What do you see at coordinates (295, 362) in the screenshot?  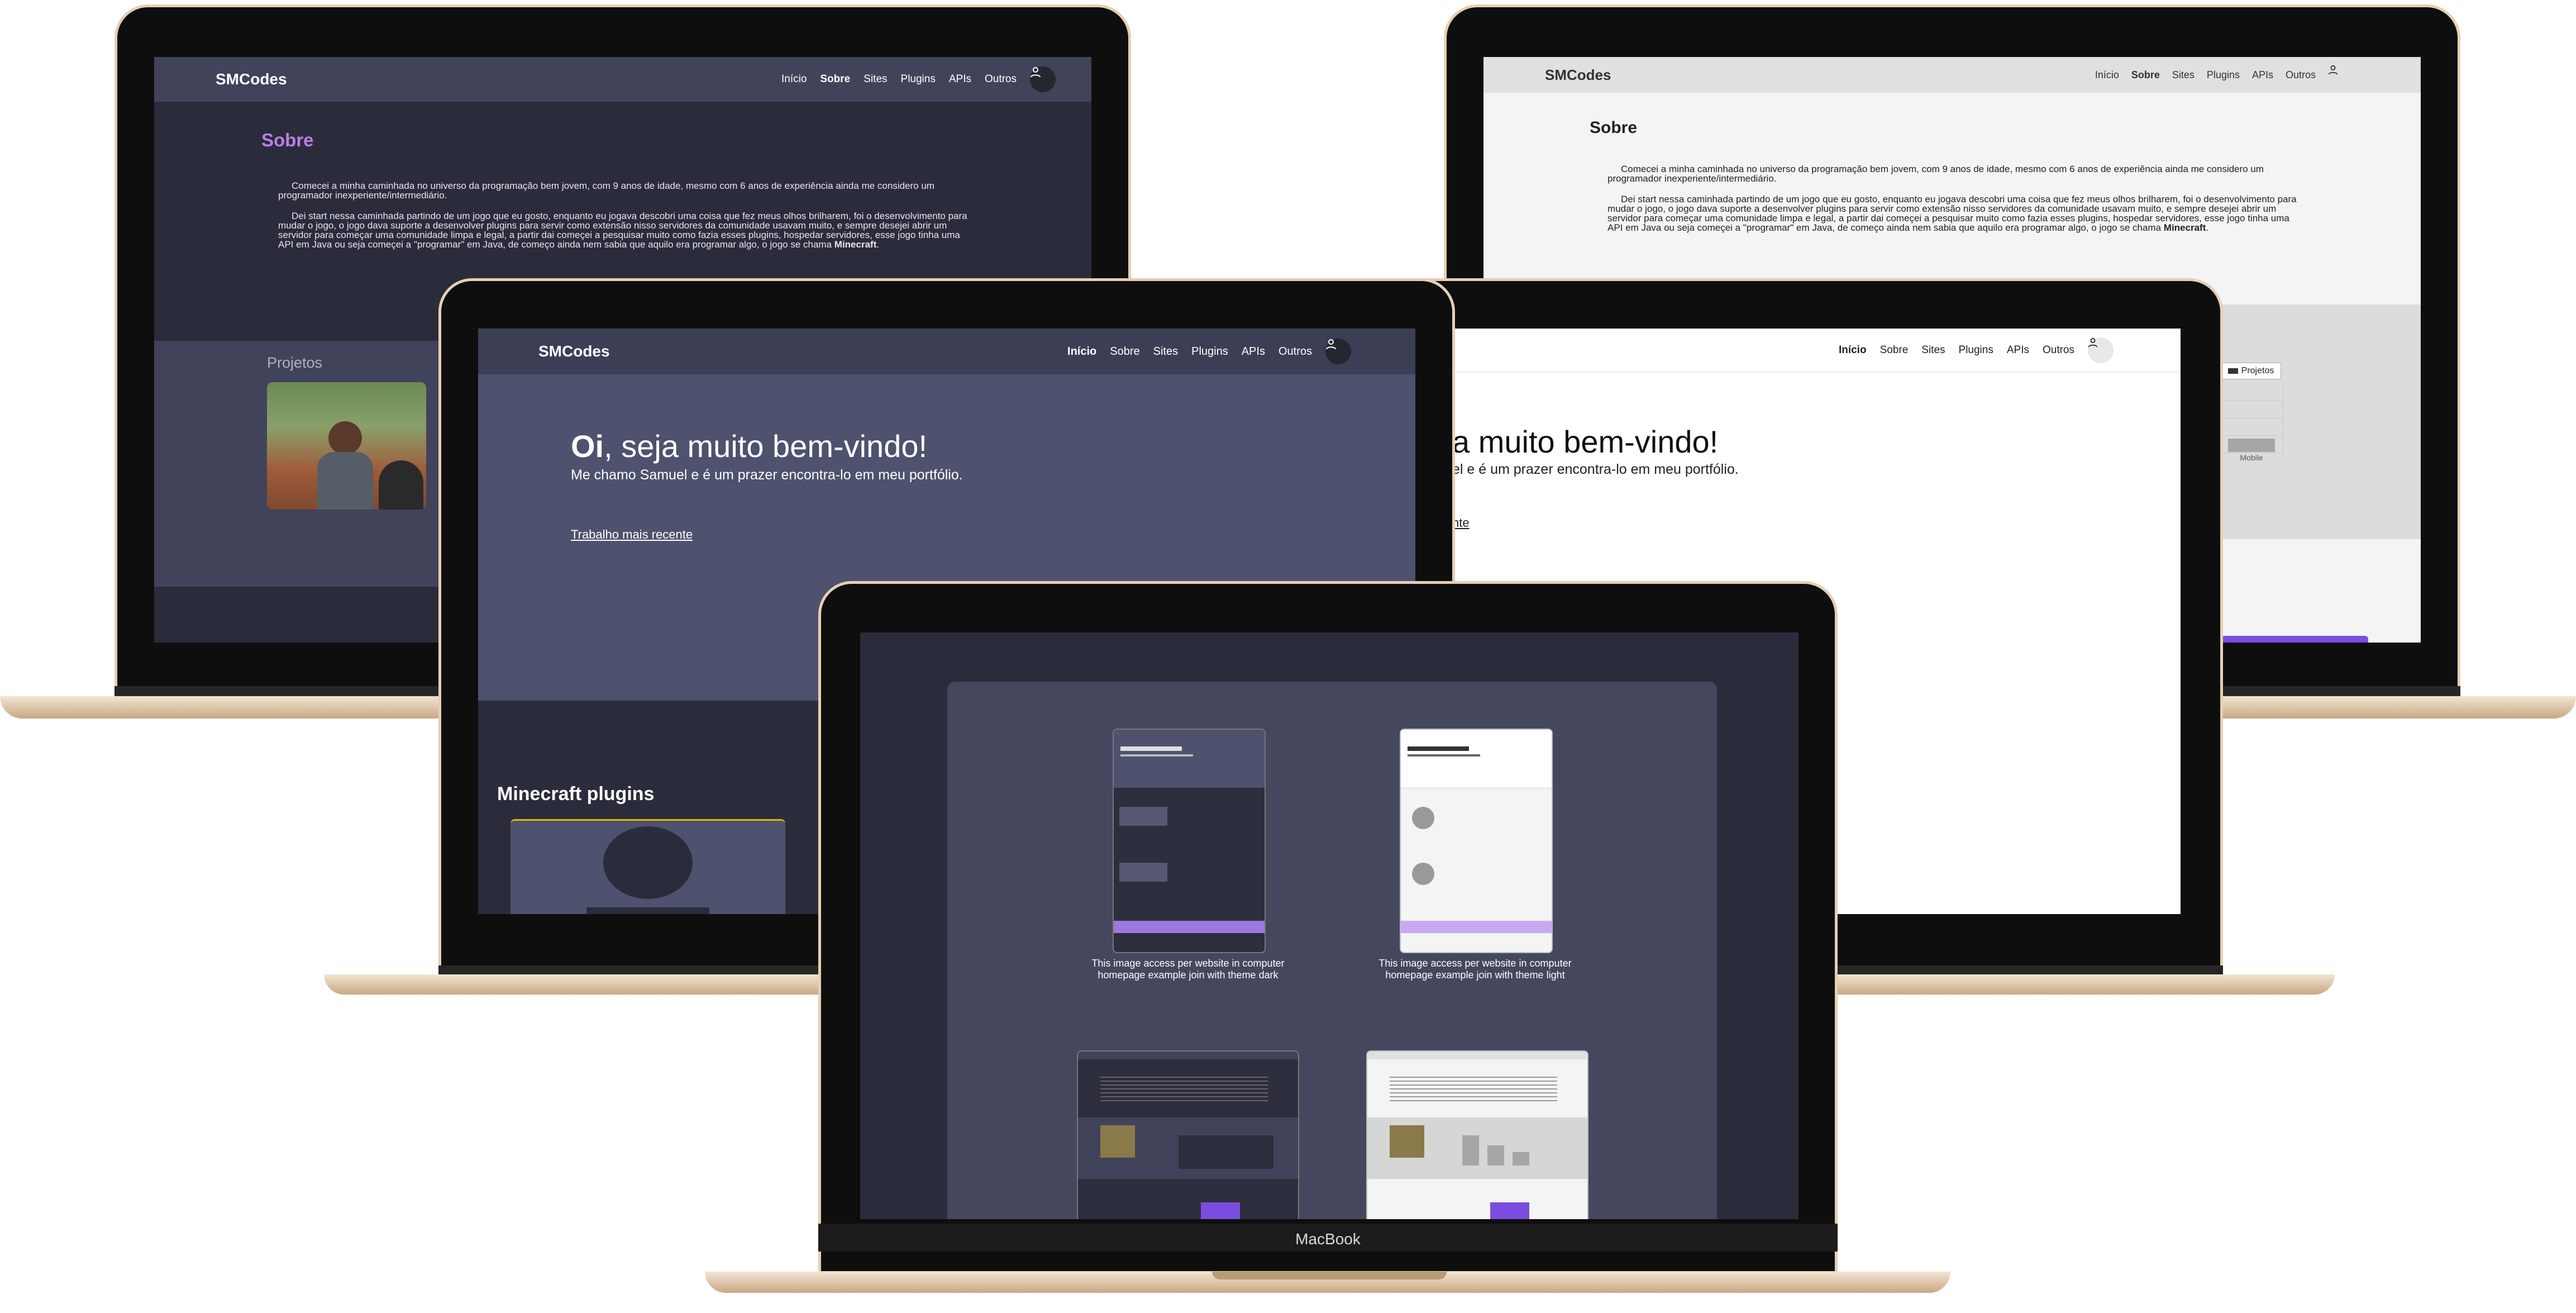 I see `projects-label: Projetos` at bounding box center [295, 362].